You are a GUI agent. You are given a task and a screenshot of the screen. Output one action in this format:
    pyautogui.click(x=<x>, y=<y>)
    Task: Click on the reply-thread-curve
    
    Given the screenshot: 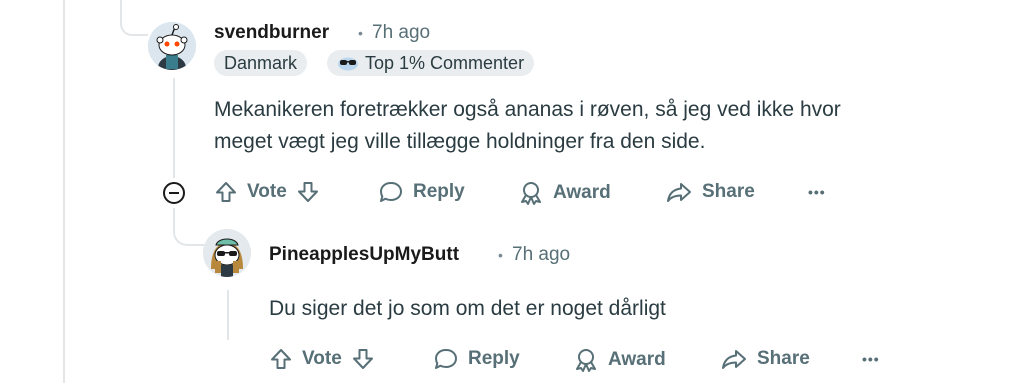 What is the action you would take?
    pyautogui.click(x=189, y=227)
    